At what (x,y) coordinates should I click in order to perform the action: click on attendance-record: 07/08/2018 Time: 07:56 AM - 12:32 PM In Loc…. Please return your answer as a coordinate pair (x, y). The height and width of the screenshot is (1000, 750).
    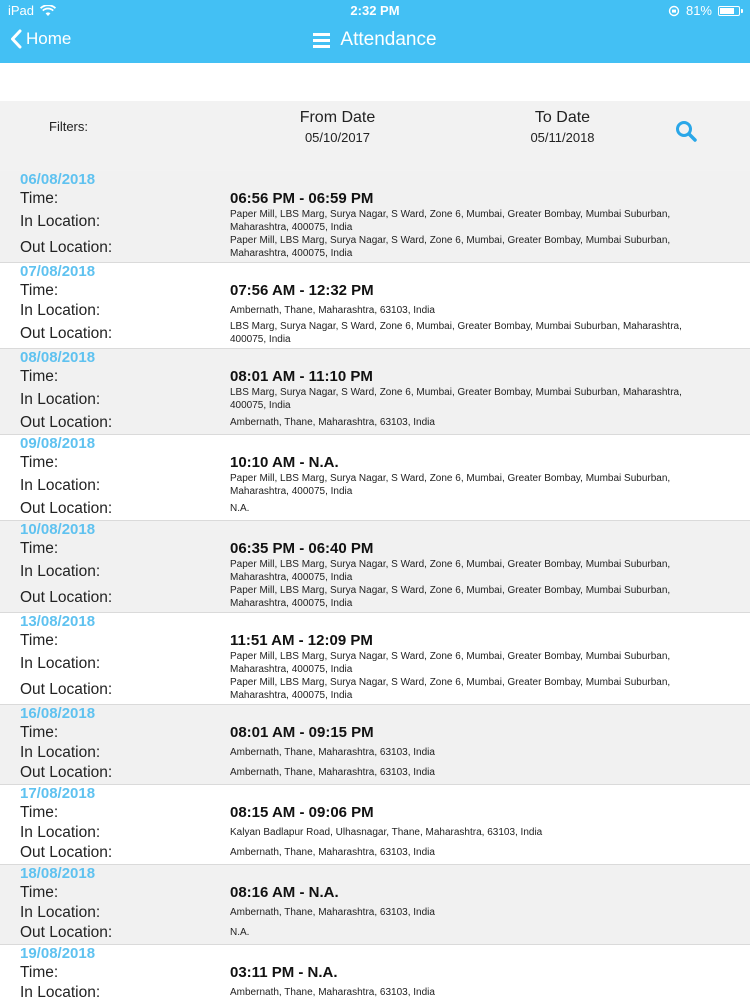
    Looking at the image, I should click on (375, 306).